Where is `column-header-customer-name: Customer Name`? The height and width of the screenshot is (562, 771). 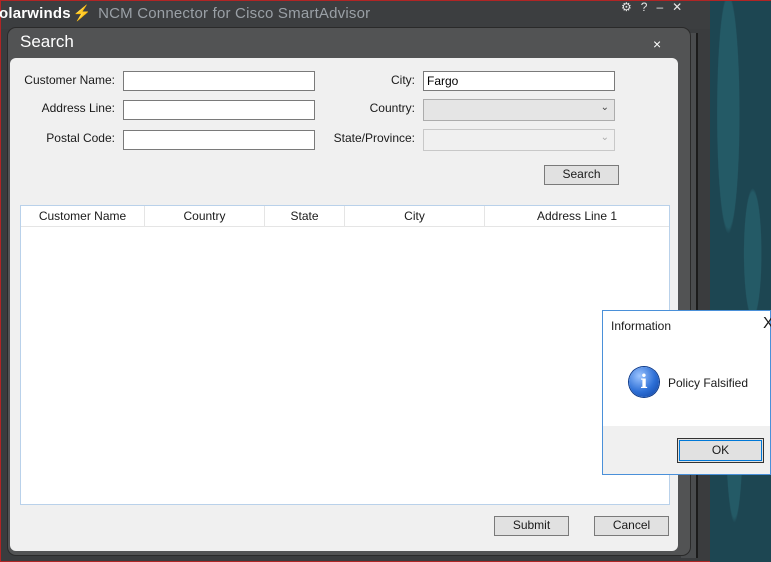
column-header-customer-name: Customer Name is located at coordinates (83, 216).